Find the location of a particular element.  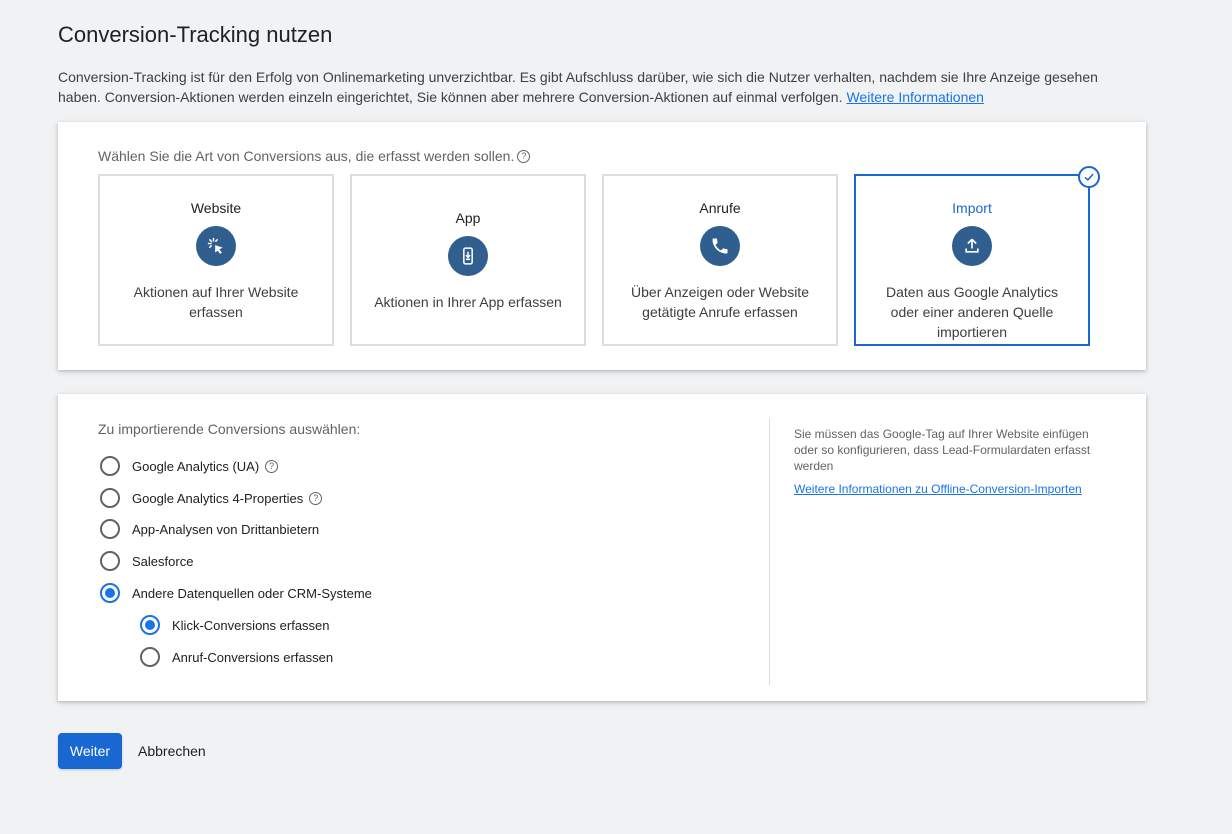

cancel-button: Abbrechen is located at coordinates (172, 751).